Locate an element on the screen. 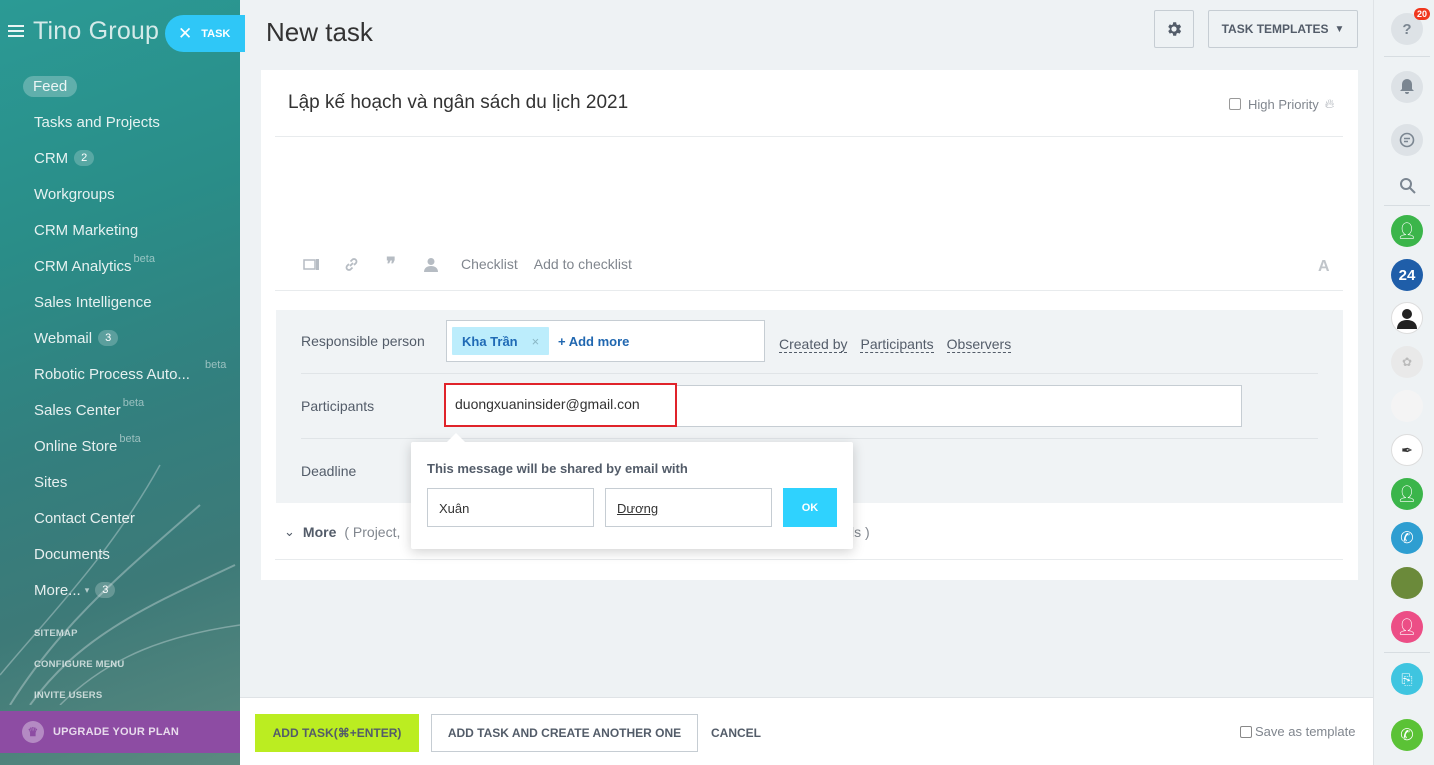 Image resolution: width=1434 pixels, height=765 pixels. sitemap-link: SITEMAP is located at coordinates (79, 643).